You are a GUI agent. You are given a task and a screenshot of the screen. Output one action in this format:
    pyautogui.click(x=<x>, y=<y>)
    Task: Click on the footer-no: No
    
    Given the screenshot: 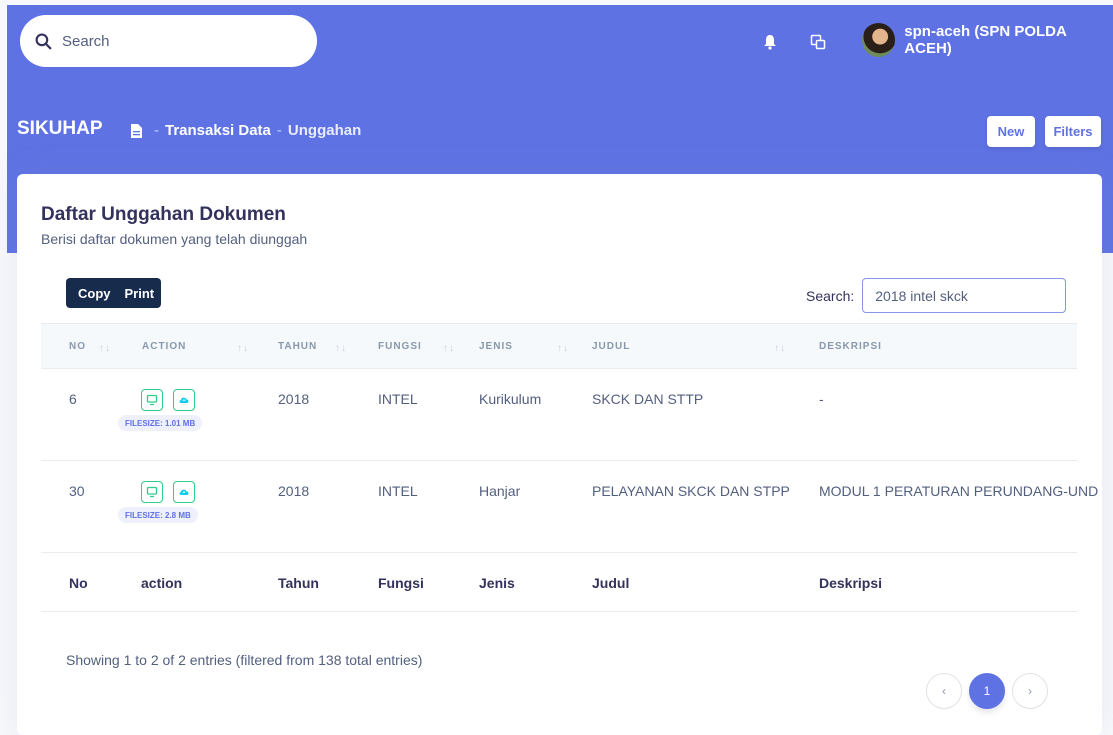 What is the action you would take?
    pyautogui.click(x=78, y=583)
    